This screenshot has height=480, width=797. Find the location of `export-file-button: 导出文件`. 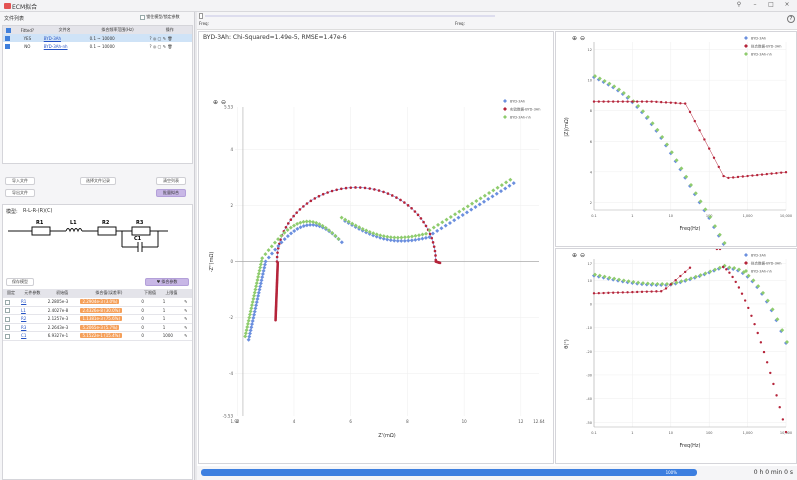

export-file-button: 导出文件 is located at coordinates (20, 193).